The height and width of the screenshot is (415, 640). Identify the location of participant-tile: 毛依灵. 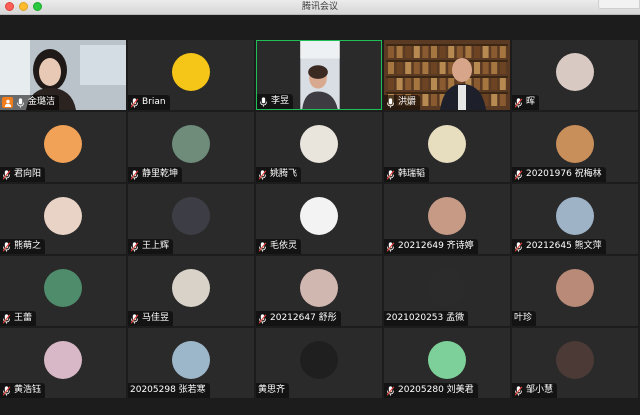
(319, 219).